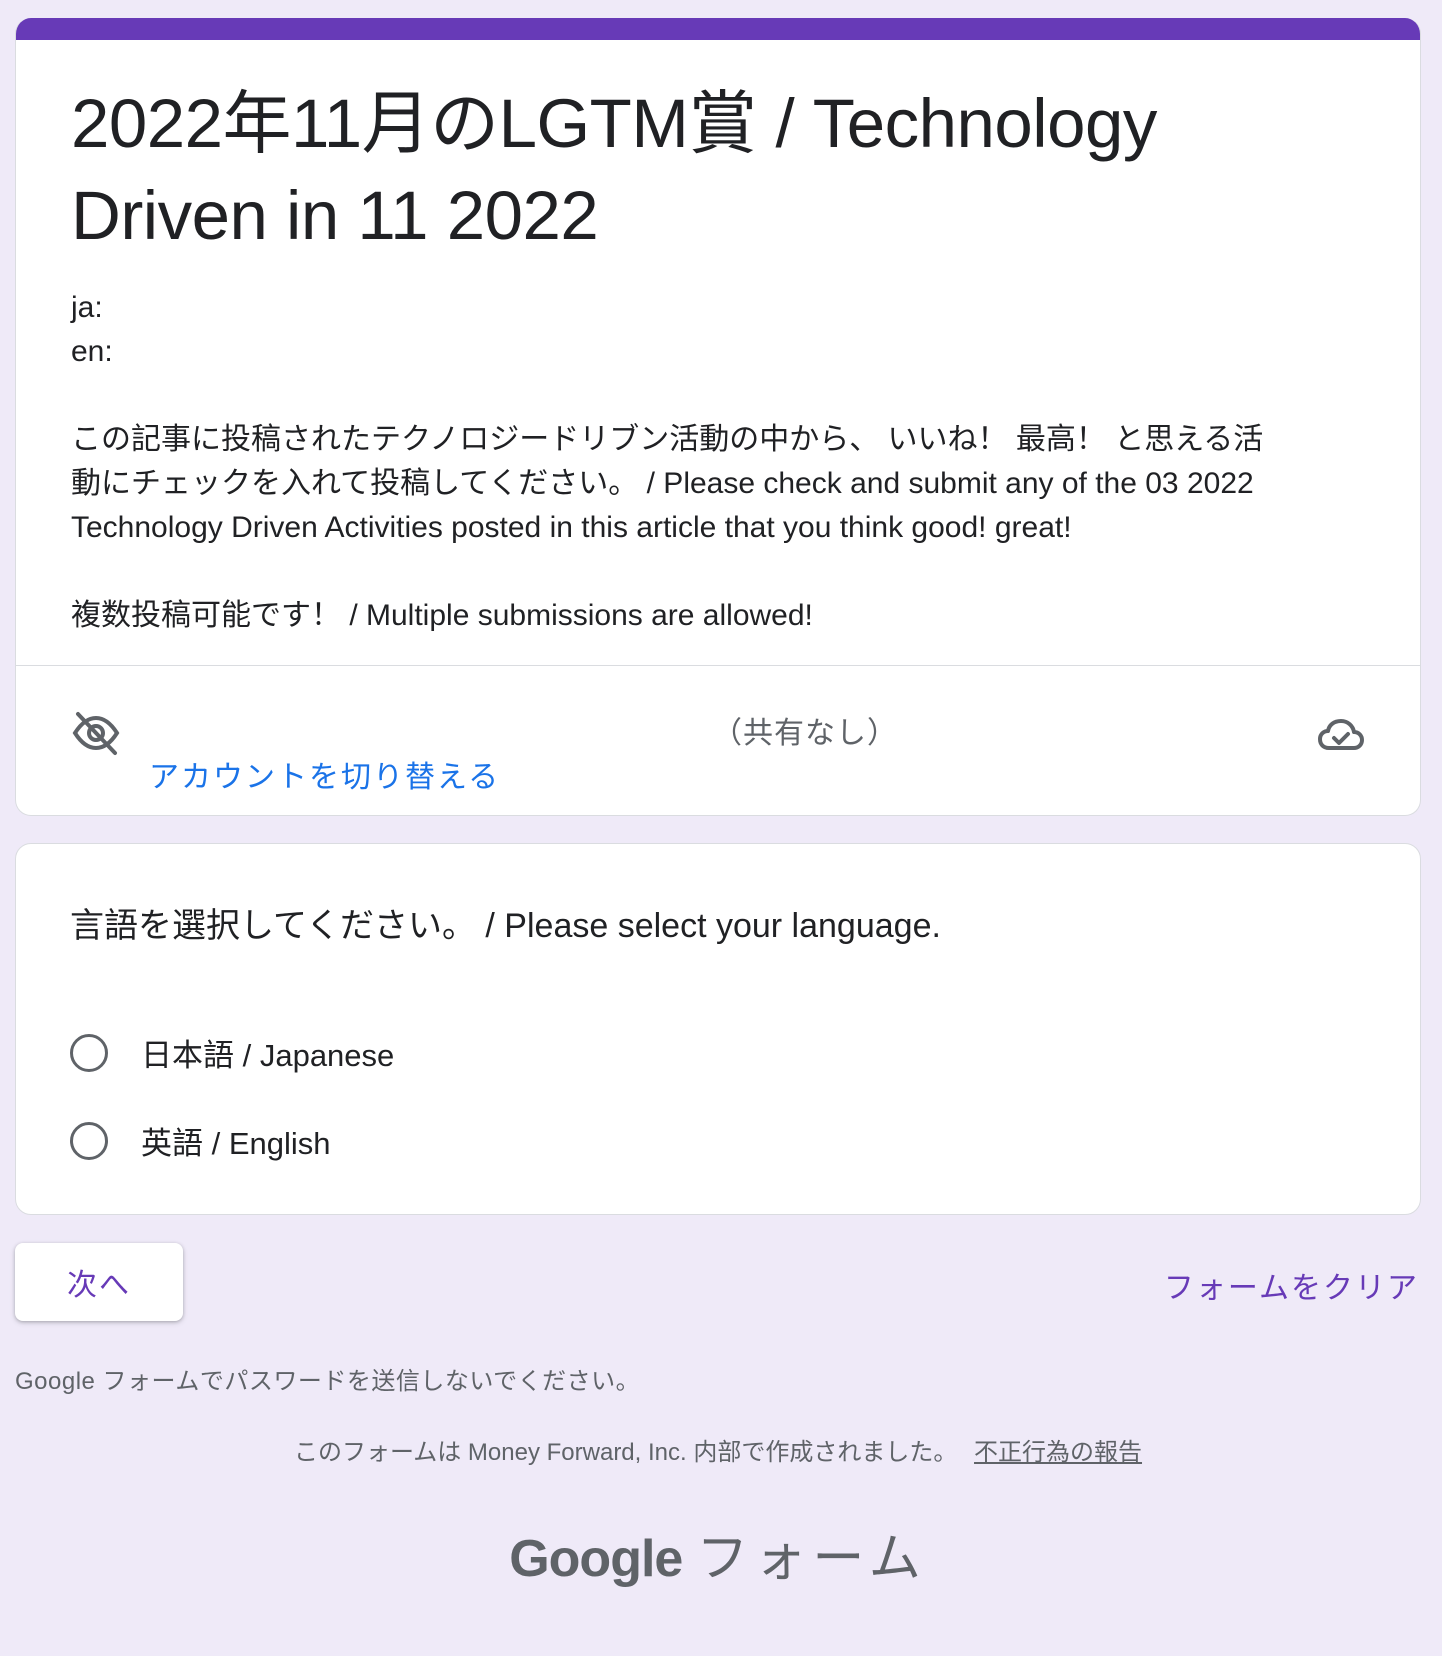 The image size is (1442, 1656). I want to click on brand-google-text: Google, so click(596, 1559).